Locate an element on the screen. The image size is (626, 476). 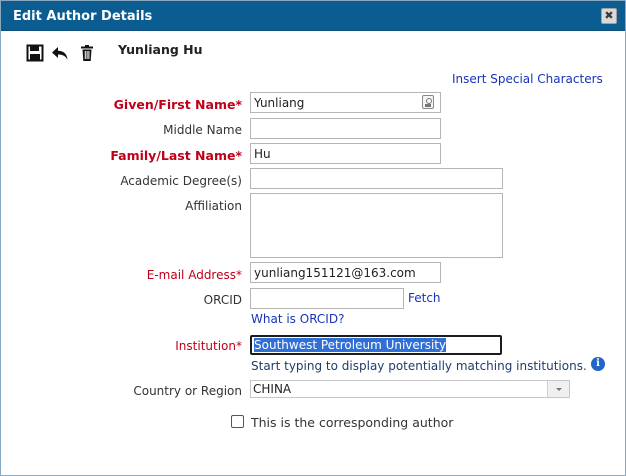
given-name-input is located at coordinates (345, 102).